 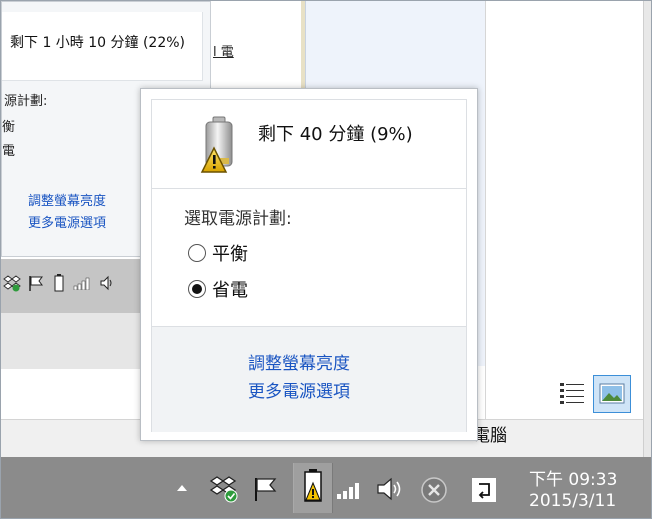 What do you see at coordinates (8, 149) in the screenshot?
I see `background-plan-saver: 電` at bounding box center [8, 149].